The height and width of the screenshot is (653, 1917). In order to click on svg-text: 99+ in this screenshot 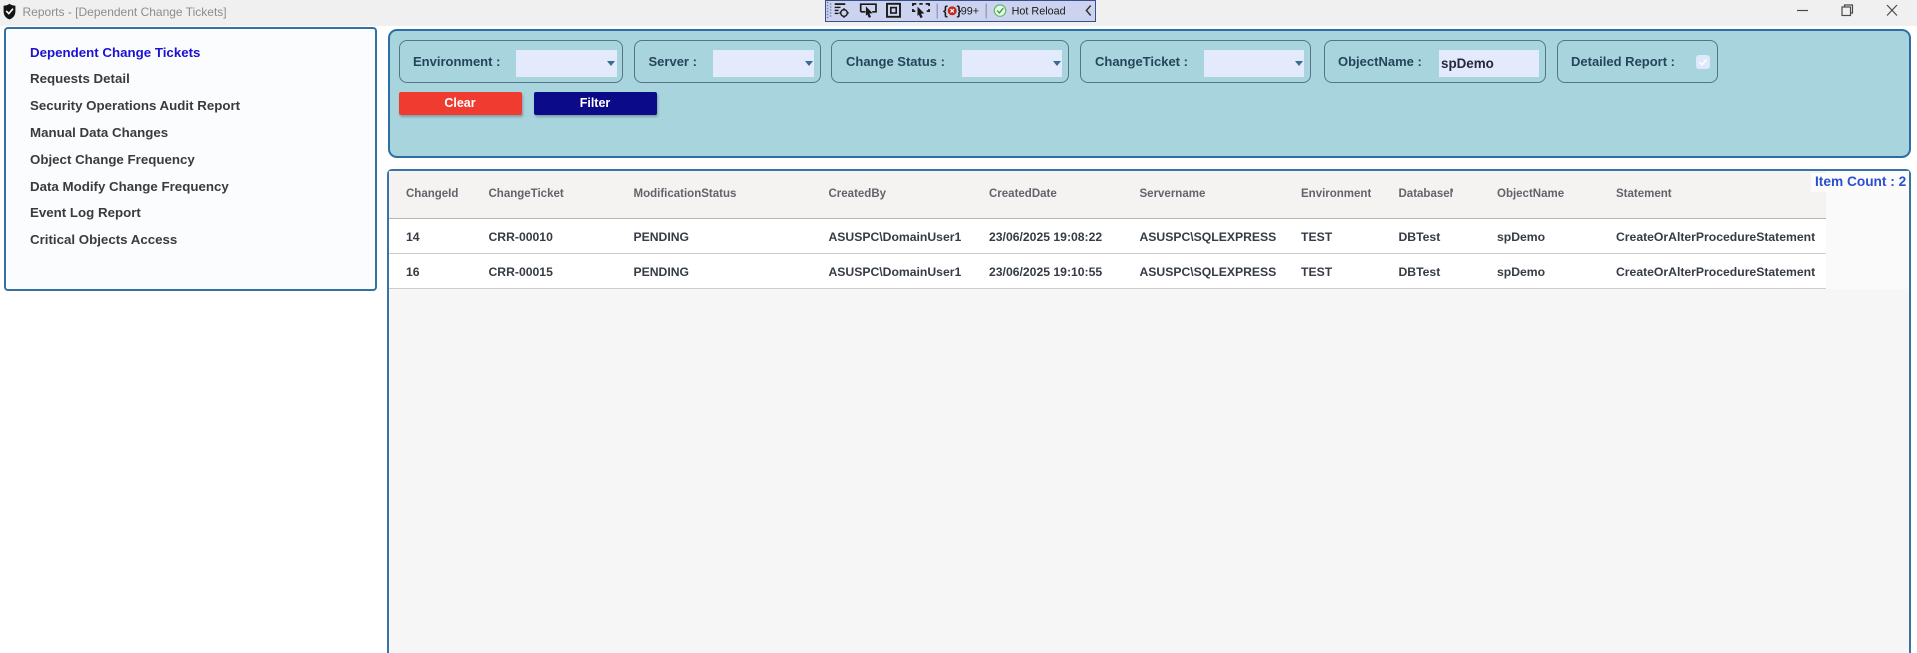, I will do `click(970, 11)`.